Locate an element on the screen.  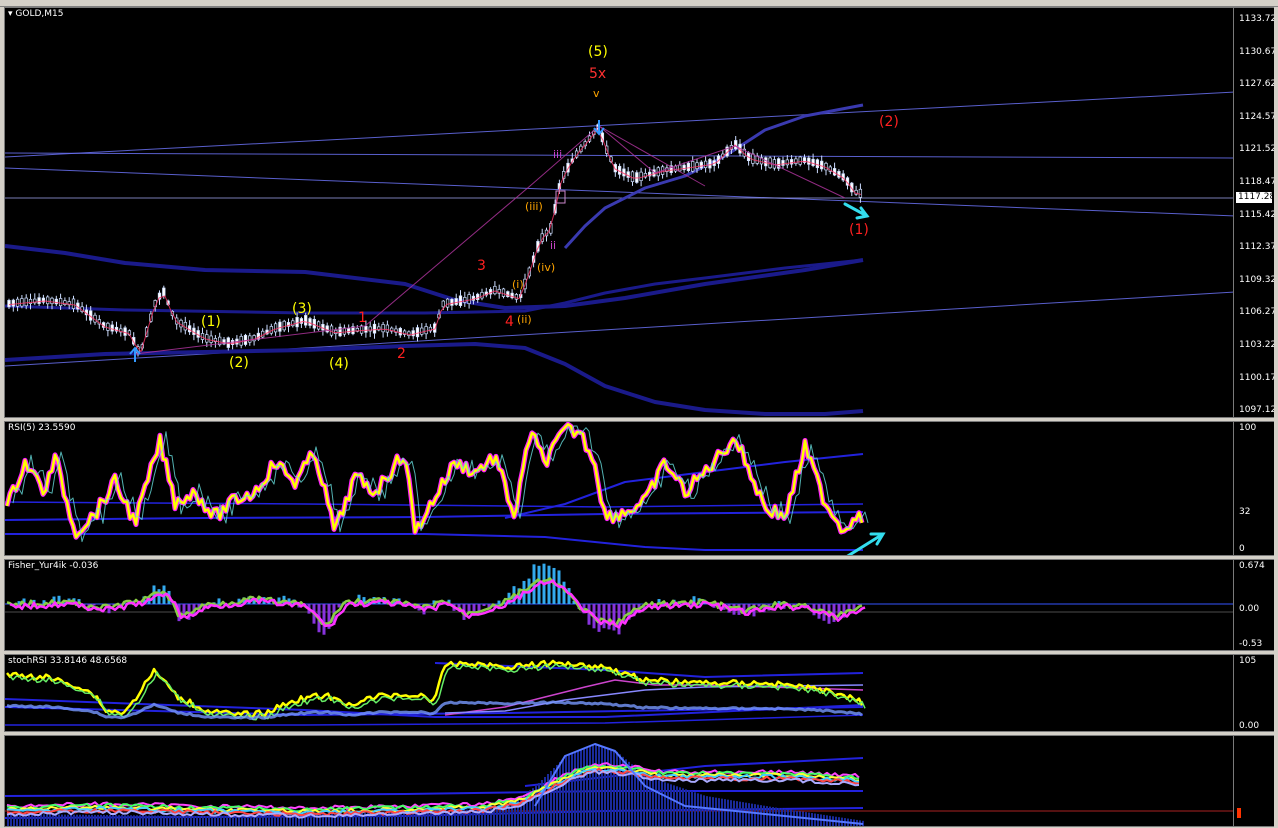
wave-label-3-red: 3 is located at coordinates (481, 266).